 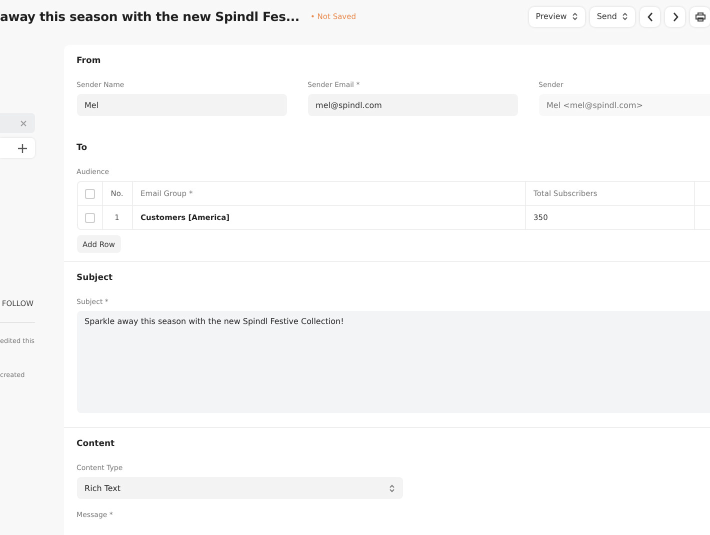 I want to click on section-heading: From, so click(x=88, y=61).